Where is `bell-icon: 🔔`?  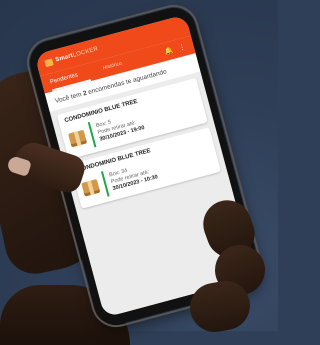
bell-icon: 🔔 is located at coordinates (168, 51).